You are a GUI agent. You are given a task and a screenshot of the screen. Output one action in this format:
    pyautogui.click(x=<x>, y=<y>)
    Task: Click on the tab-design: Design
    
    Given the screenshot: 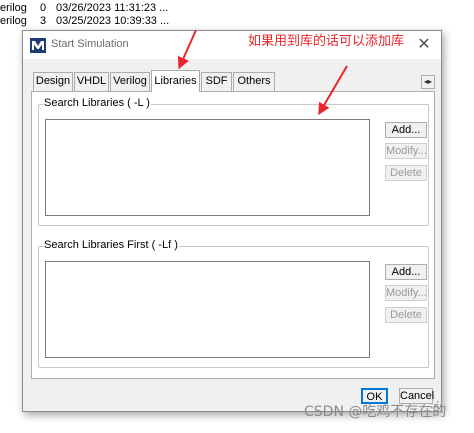 What is the action you would take?
    pyautogui.click(x=53, y=81)
    